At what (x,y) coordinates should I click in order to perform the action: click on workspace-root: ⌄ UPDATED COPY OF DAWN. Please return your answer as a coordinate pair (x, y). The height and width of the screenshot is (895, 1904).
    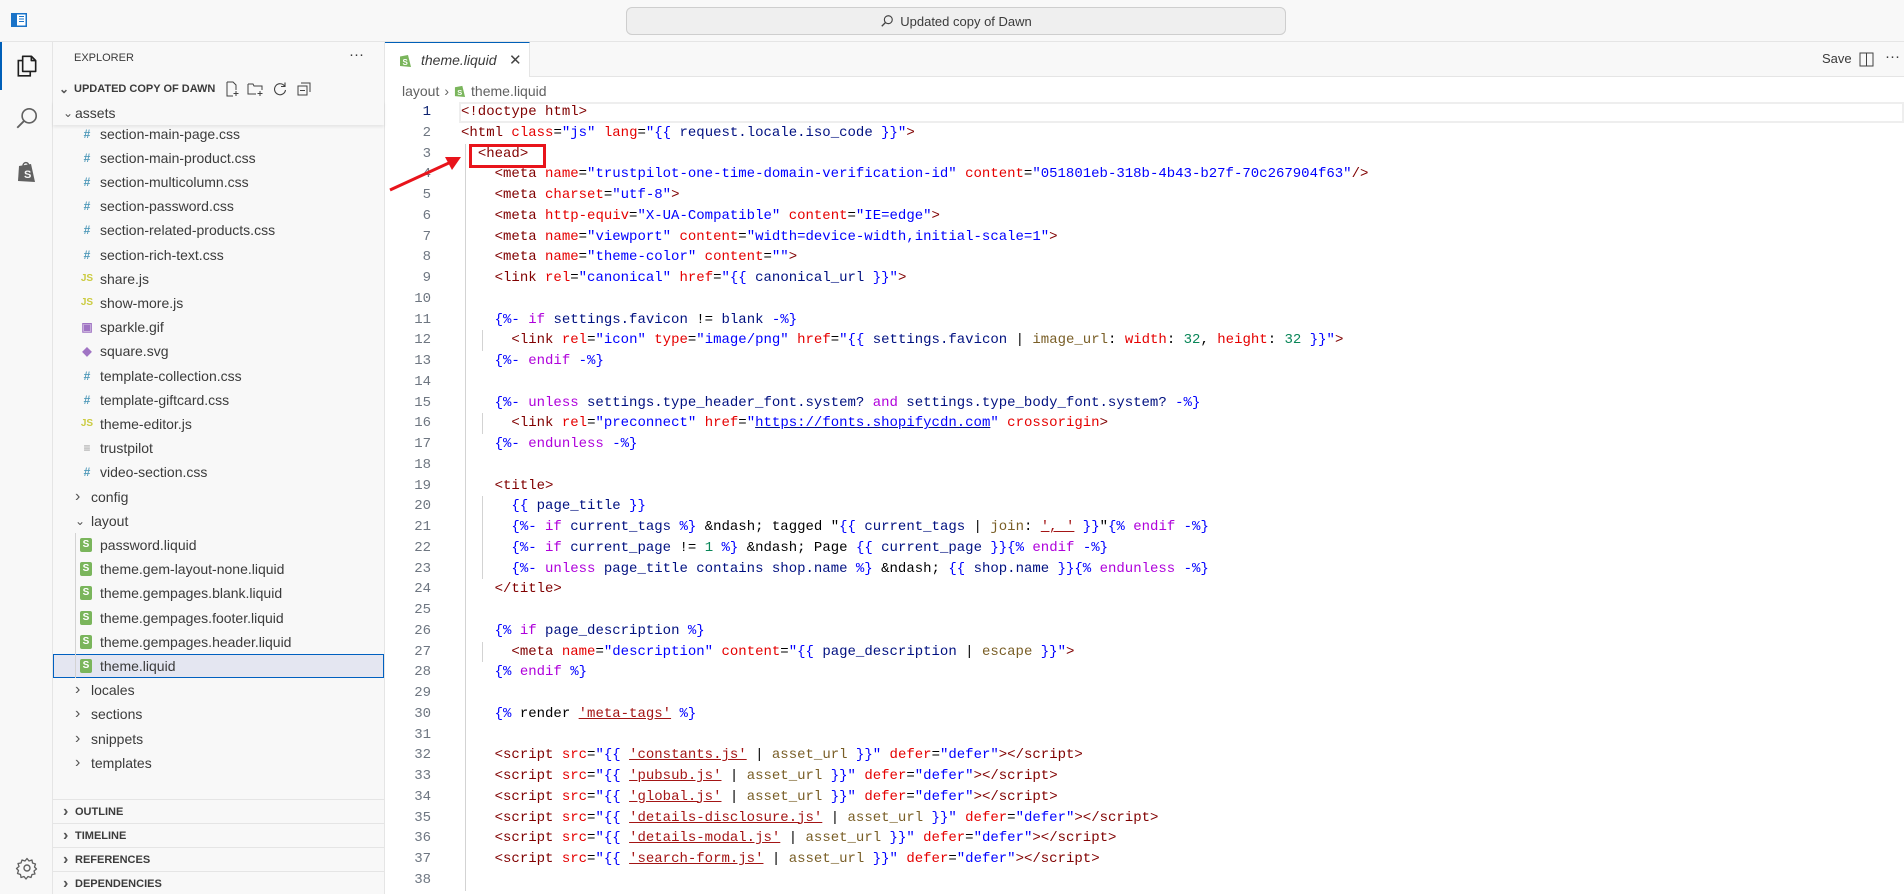
    Looking at the image, I should click on (218, 89).